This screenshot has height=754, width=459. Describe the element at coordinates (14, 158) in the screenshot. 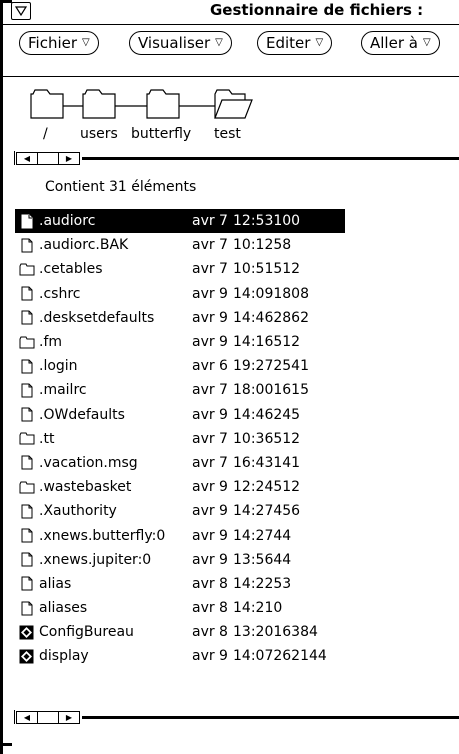

I see `scrollbar-cable-anchor` at that location.